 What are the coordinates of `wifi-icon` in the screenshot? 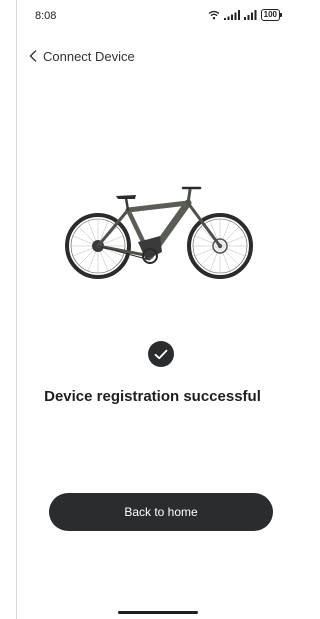 It's located at (214, 15).